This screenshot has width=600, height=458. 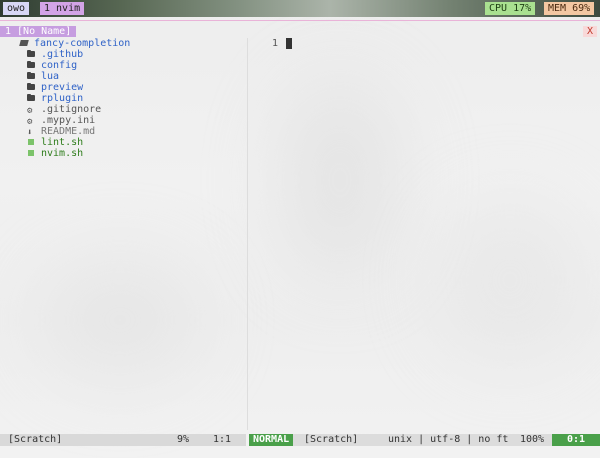 I want to click on tree-item-config: config, so click(x=52, y=65).